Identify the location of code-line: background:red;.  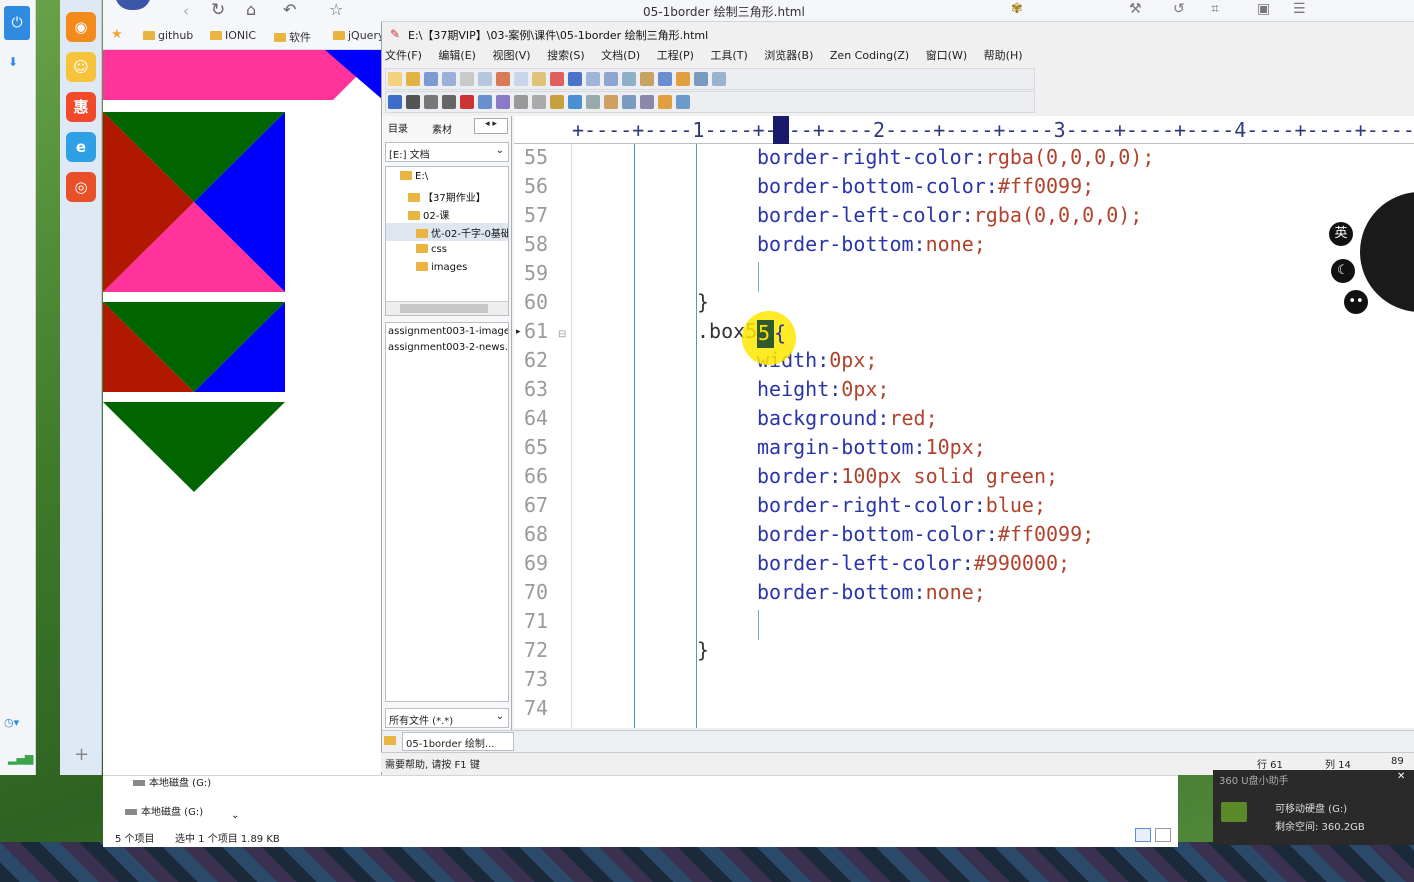
(847, 418).